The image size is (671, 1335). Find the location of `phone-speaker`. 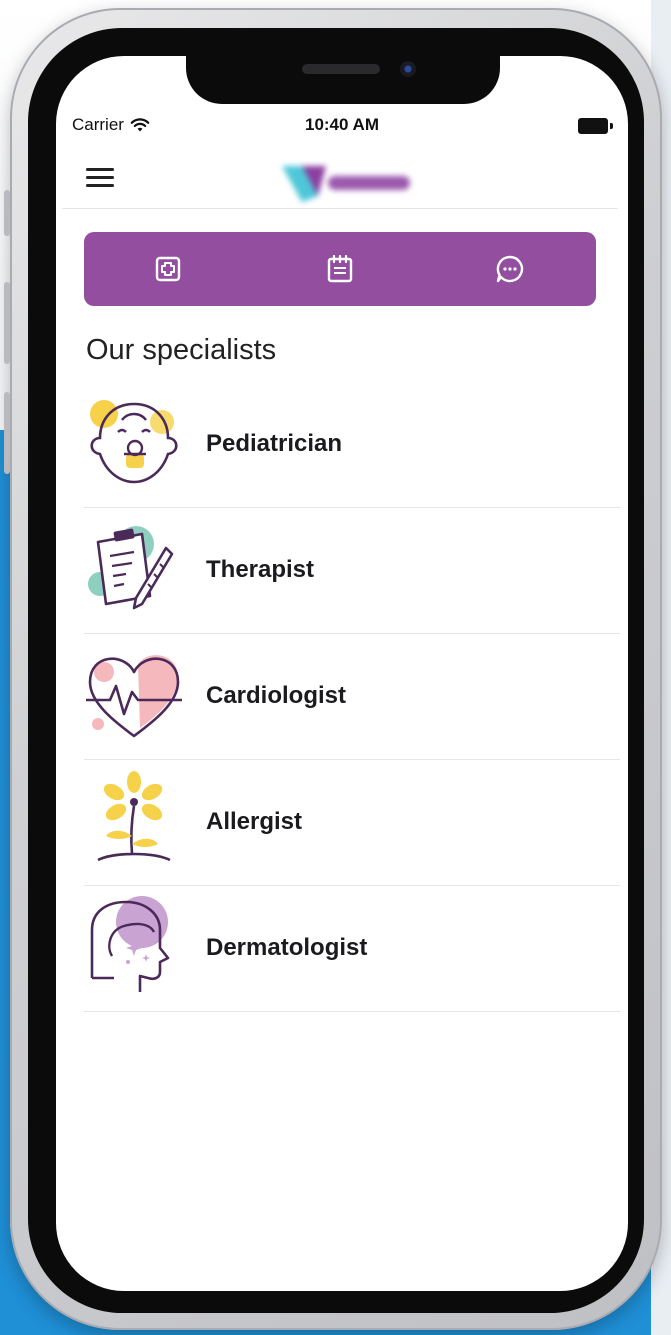

phone-speaker is located at coordinates (341, 69).